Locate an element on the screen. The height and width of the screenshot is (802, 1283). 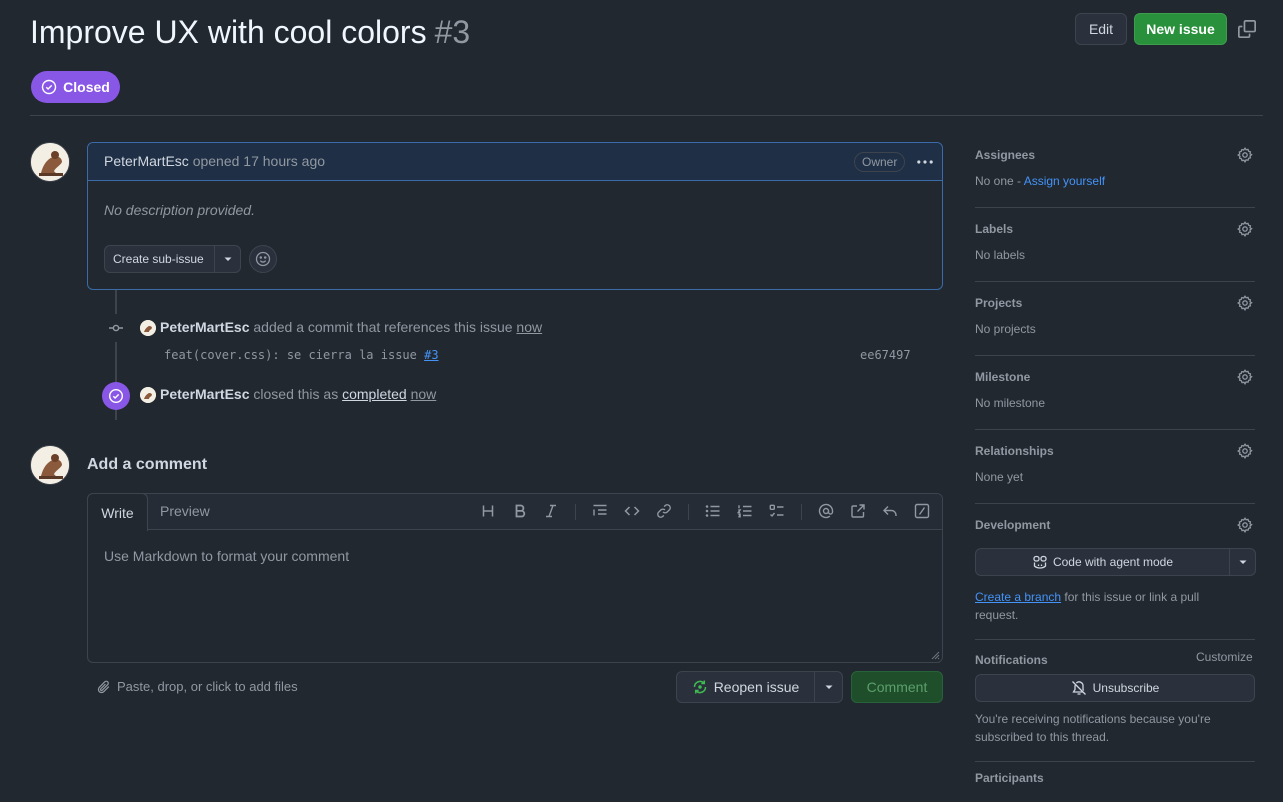
milestone-value: No milestone is located at coordinates (1010, 403).